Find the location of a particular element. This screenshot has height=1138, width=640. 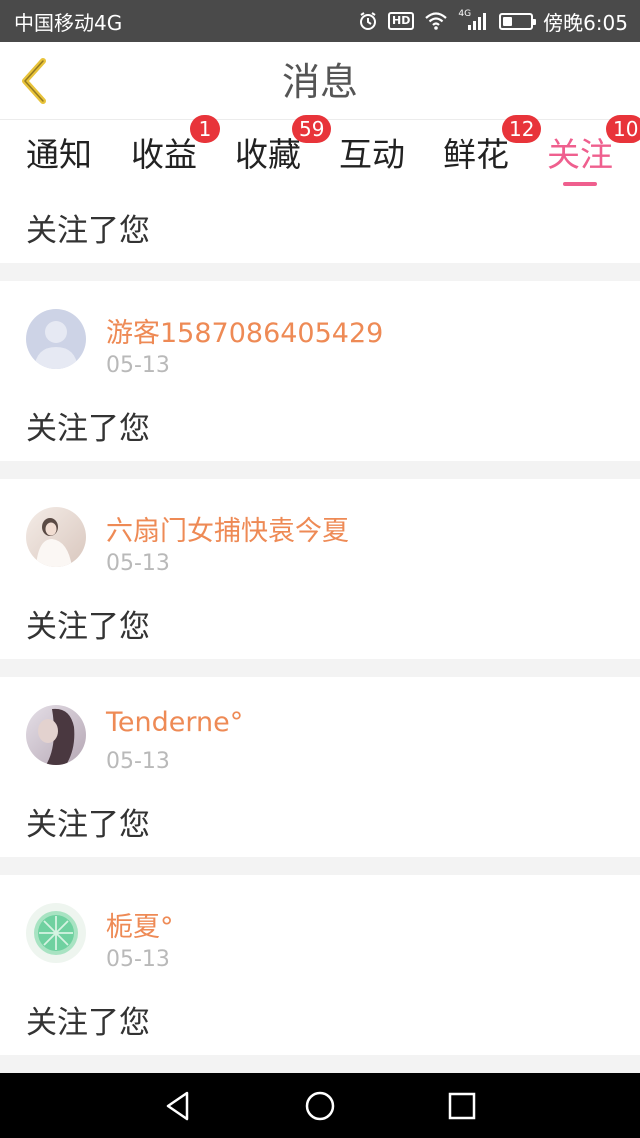

user-nickname: 六扇门女捕快袁今夏 is located at coordinates (227, 528).